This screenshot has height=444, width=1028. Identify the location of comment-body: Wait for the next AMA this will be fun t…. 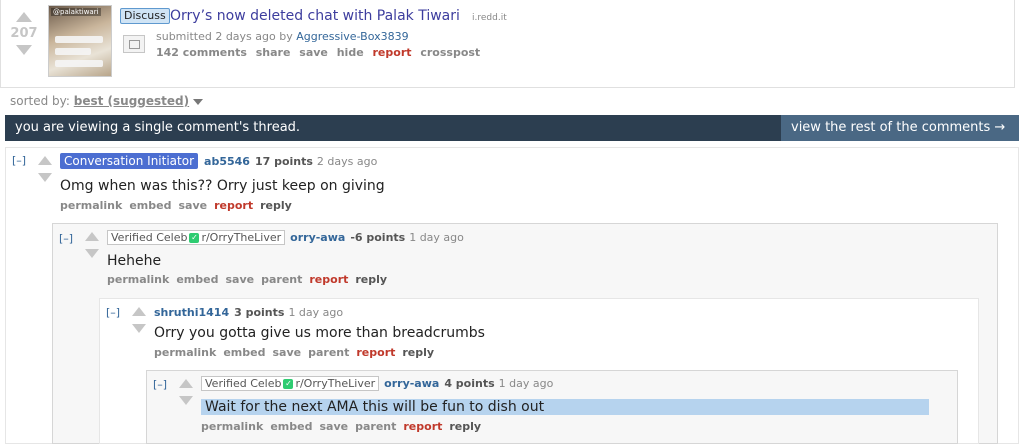
(565, 407).